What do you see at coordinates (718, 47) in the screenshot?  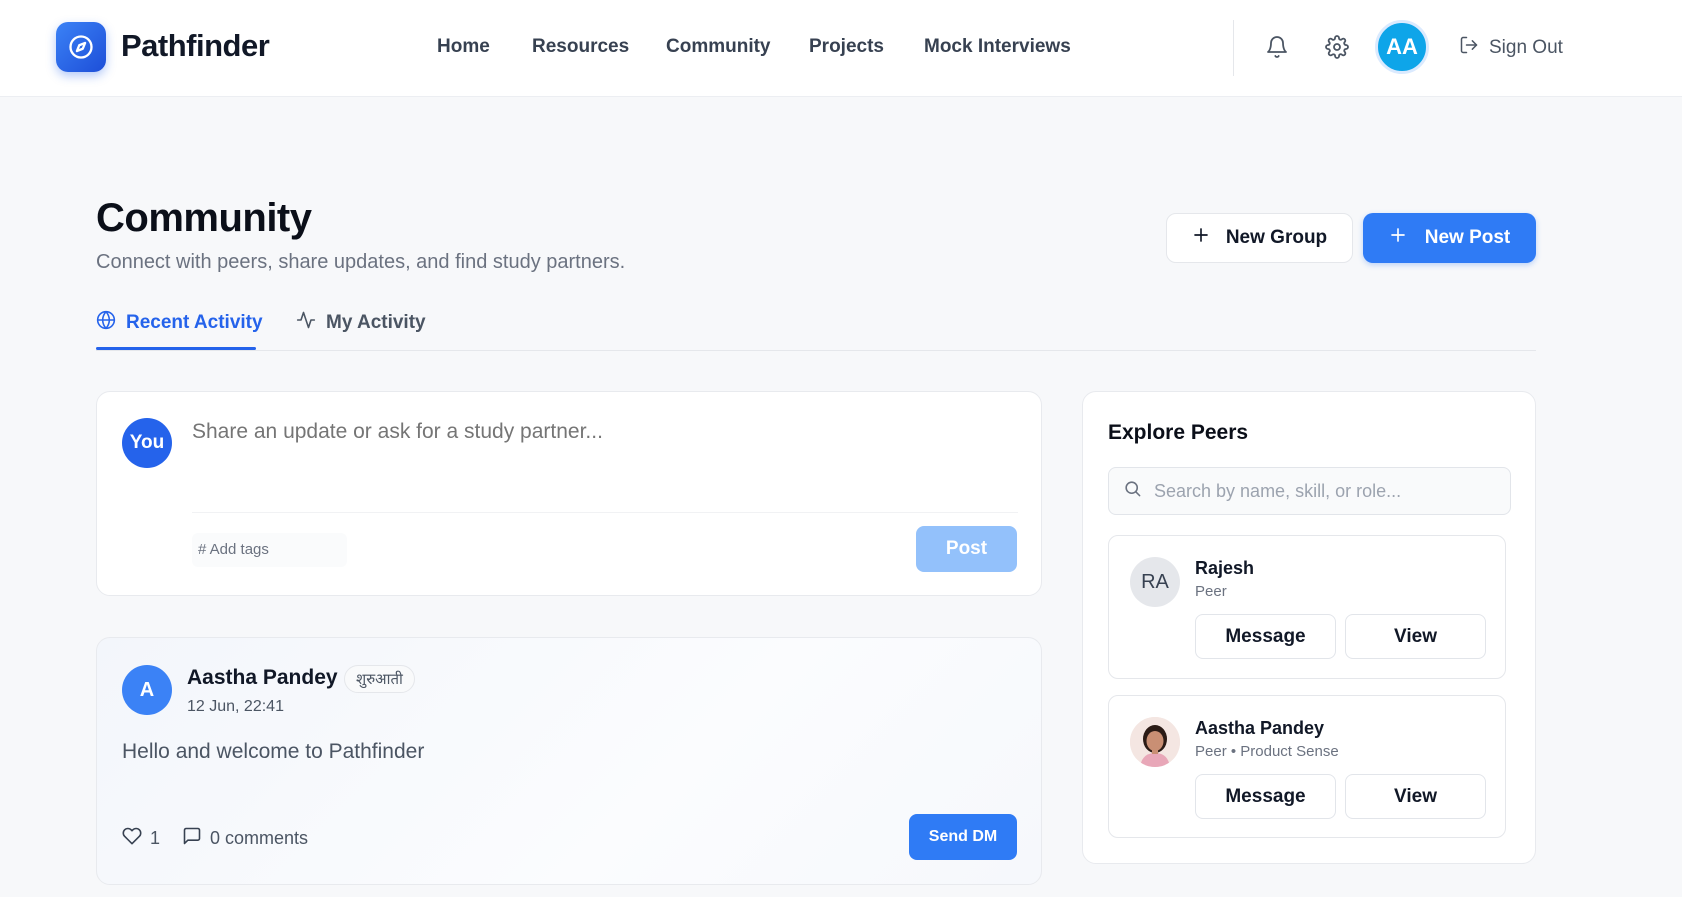 I see `nav-item-community: Community` at bounding box center [718, 47].